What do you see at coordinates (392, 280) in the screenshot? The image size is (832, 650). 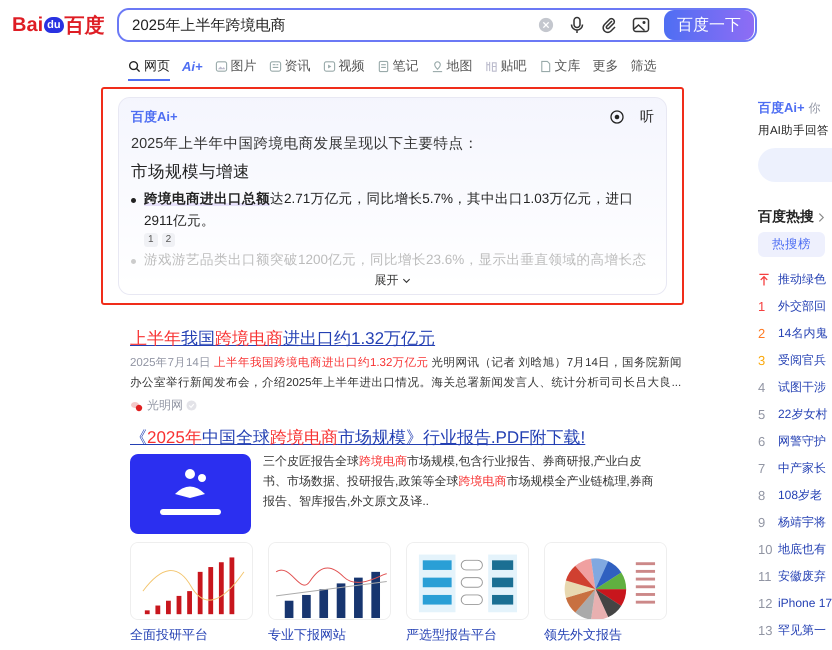 I see `expand-button: 展开` at bounding box center [392, 280].